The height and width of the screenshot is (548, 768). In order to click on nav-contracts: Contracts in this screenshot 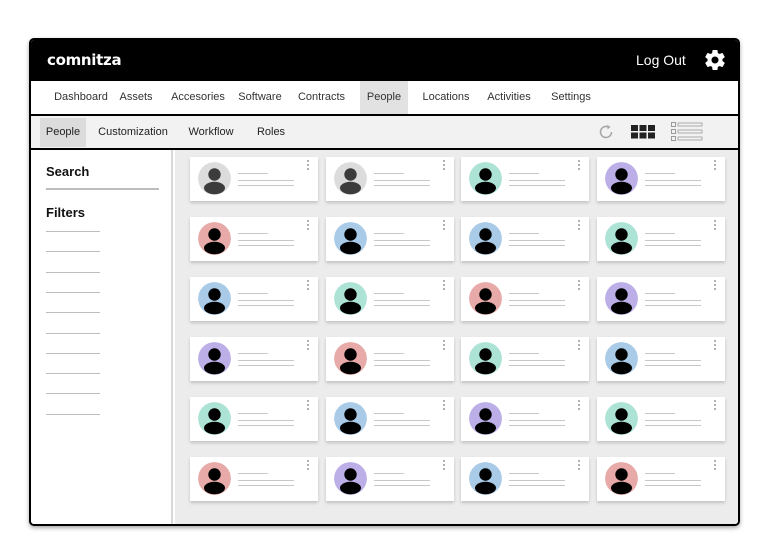, I will do `click(321, 97)`.